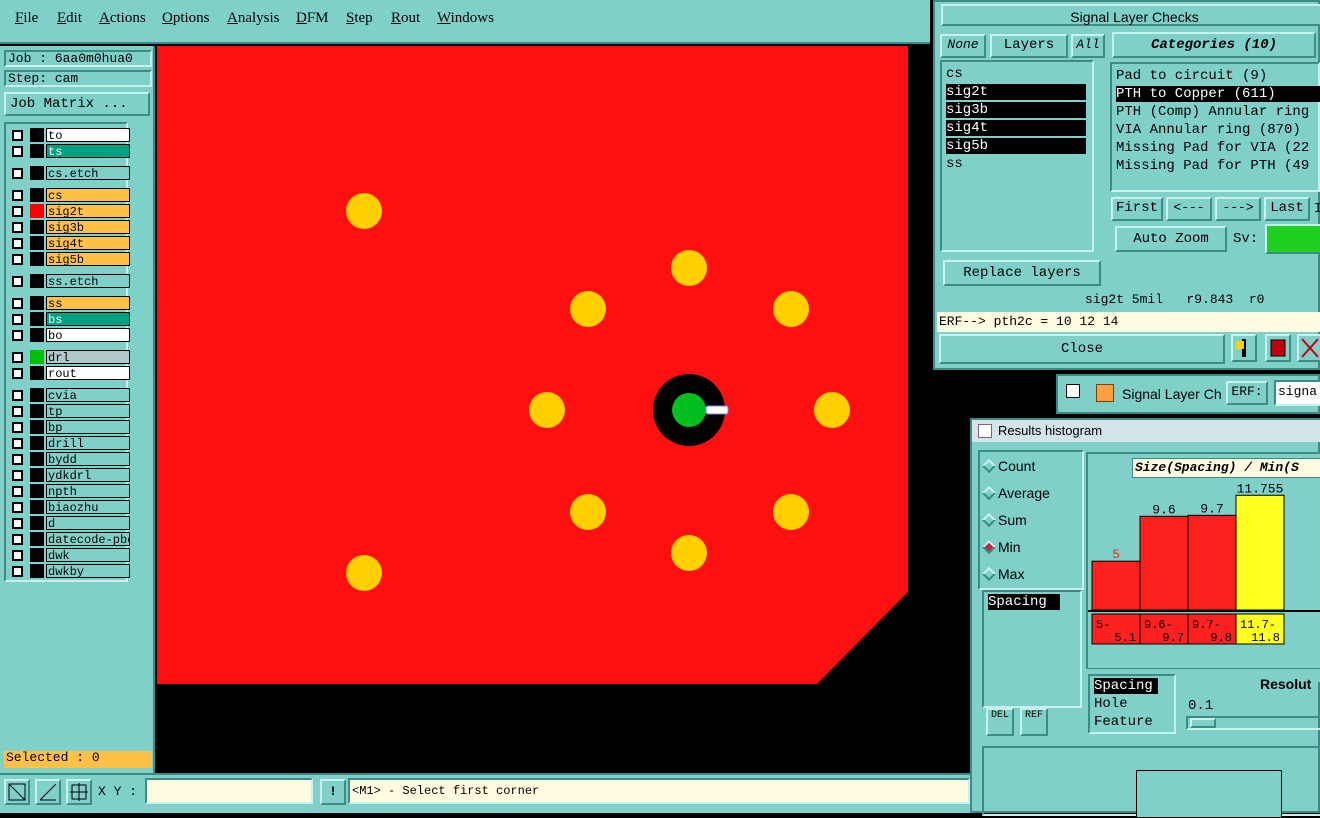  Describe the element at coordinates (122, 18) in the screenshot. I see `menu-actions: Actions` at that location.